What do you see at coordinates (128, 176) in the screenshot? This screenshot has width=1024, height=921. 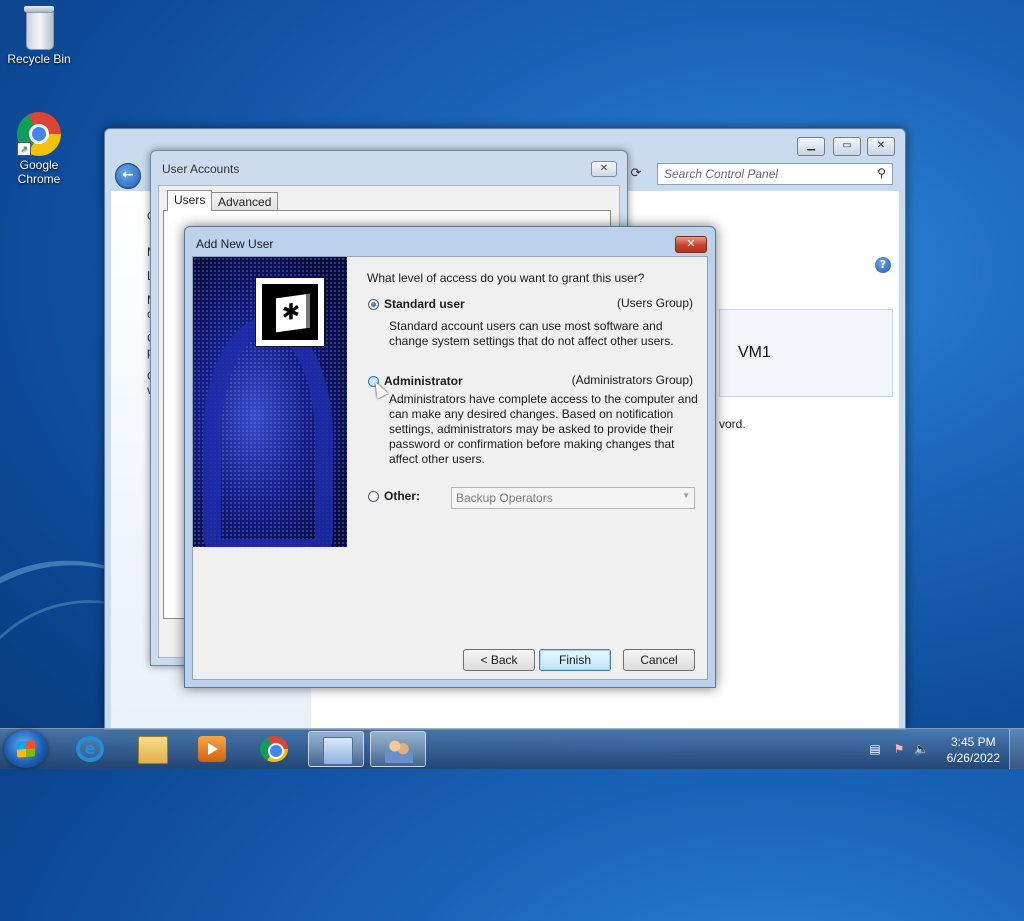 I see `back-arrow-icon: ←` at bounding box center [128, 176].